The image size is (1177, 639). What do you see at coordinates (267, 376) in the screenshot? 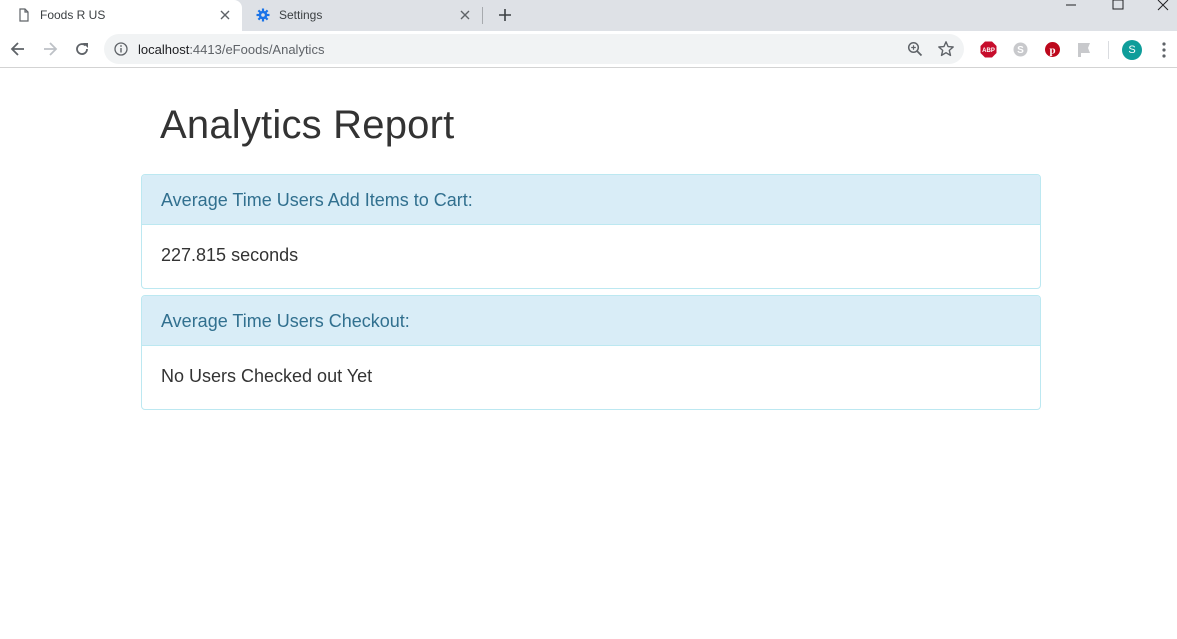
I see `panel-value: No Users Checked out Yet` at bounding box center [267, 376].